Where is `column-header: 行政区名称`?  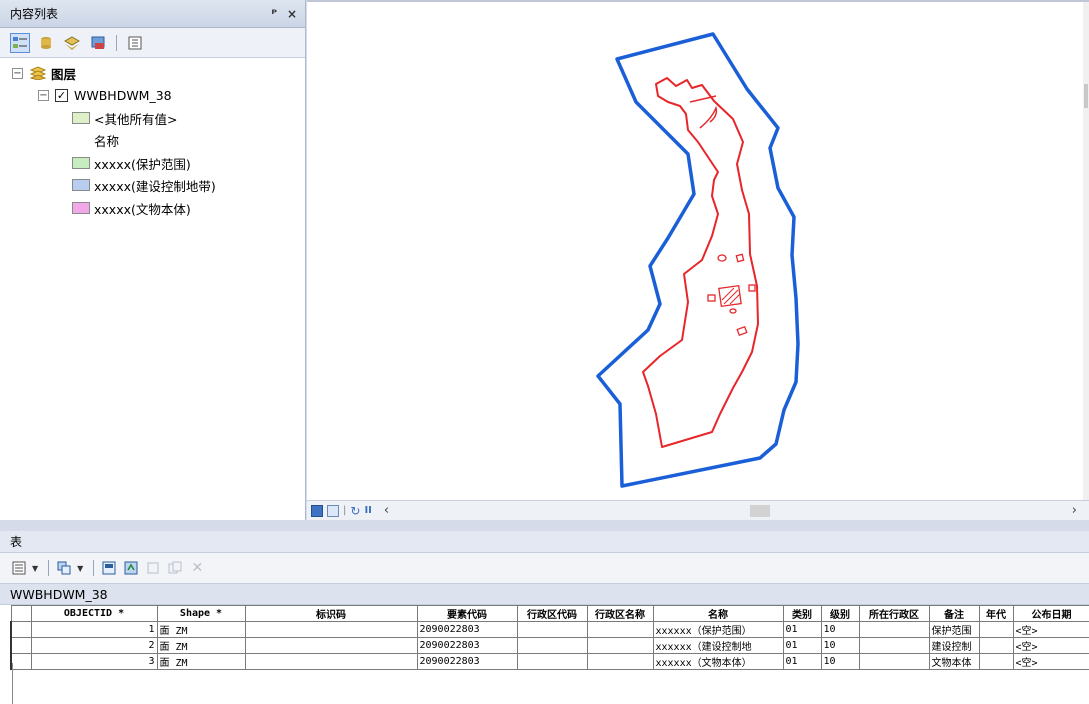 column-header: 行政区名称 is located at coordinates (620, 613).